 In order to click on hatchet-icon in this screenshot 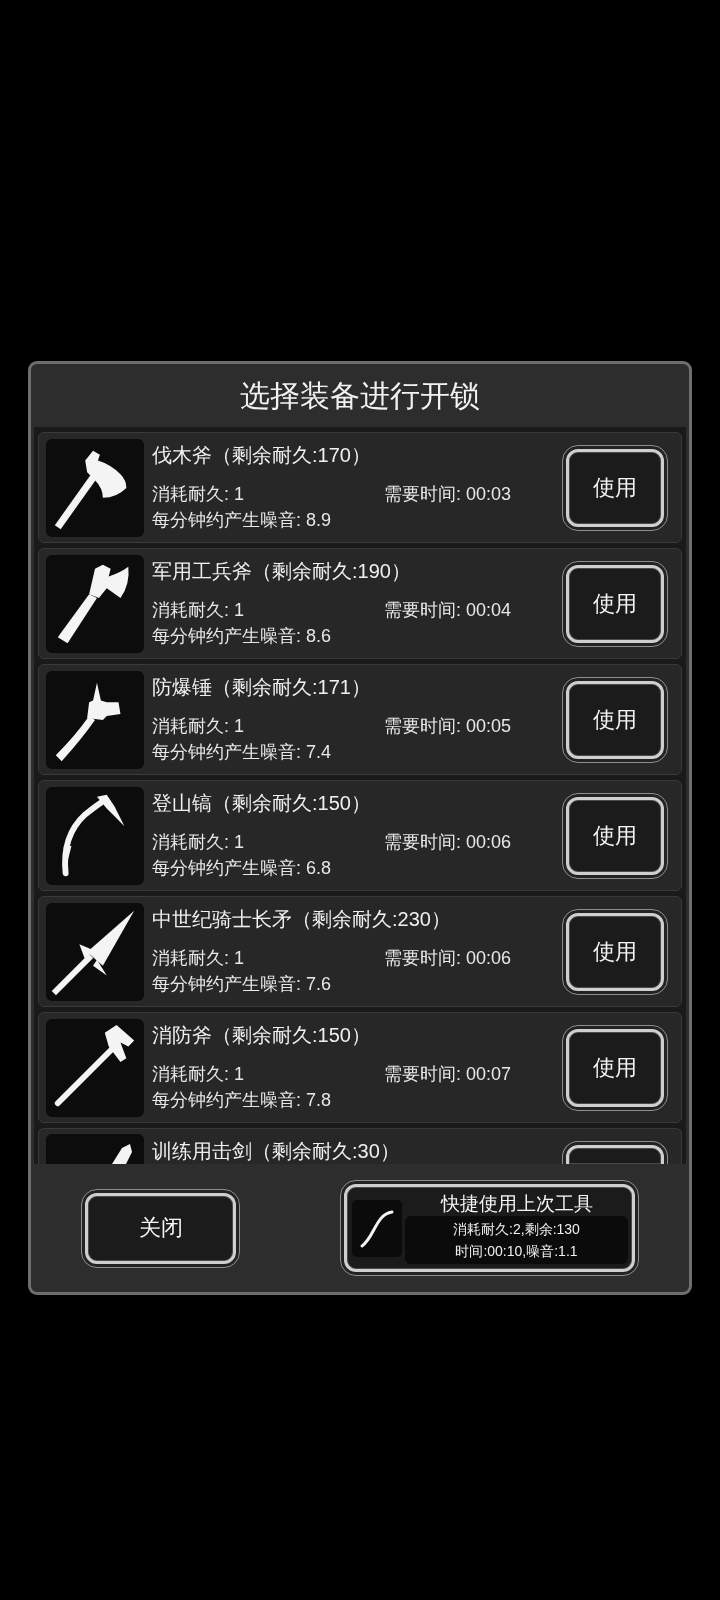, I will do `click(95, 603)`.